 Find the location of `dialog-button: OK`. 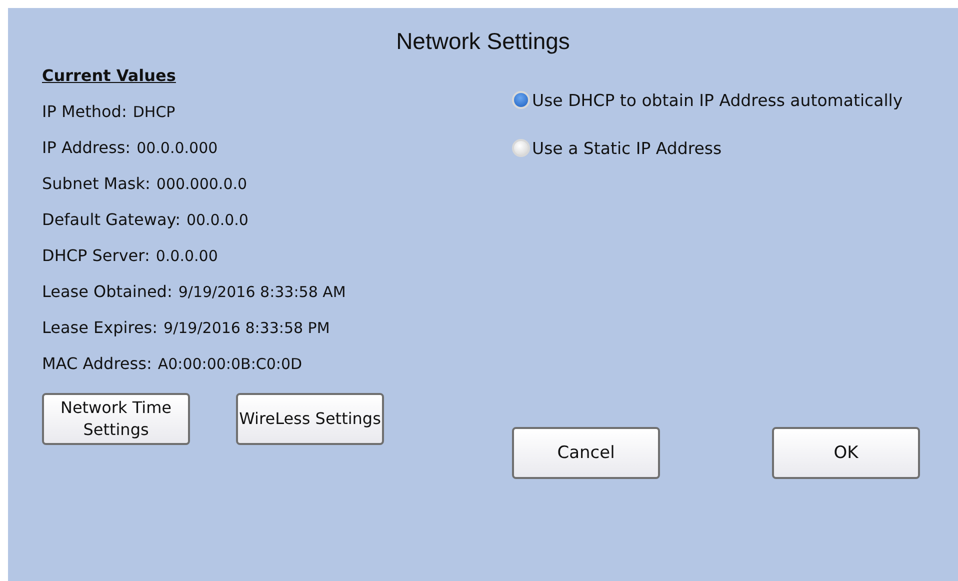

dialog-button: OK is located at coordinates (846, 453).